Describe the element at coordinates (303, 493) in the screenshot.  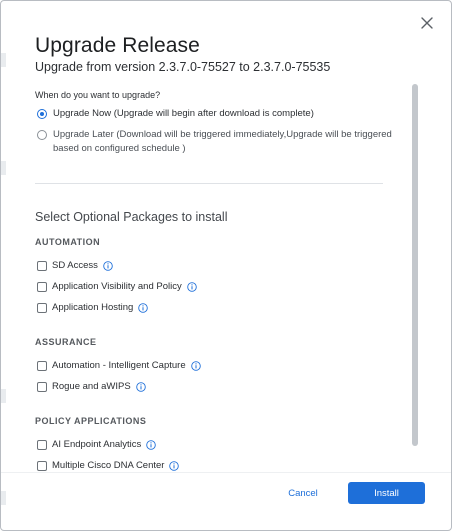
I see `cancel-button: Cancel` at that location.